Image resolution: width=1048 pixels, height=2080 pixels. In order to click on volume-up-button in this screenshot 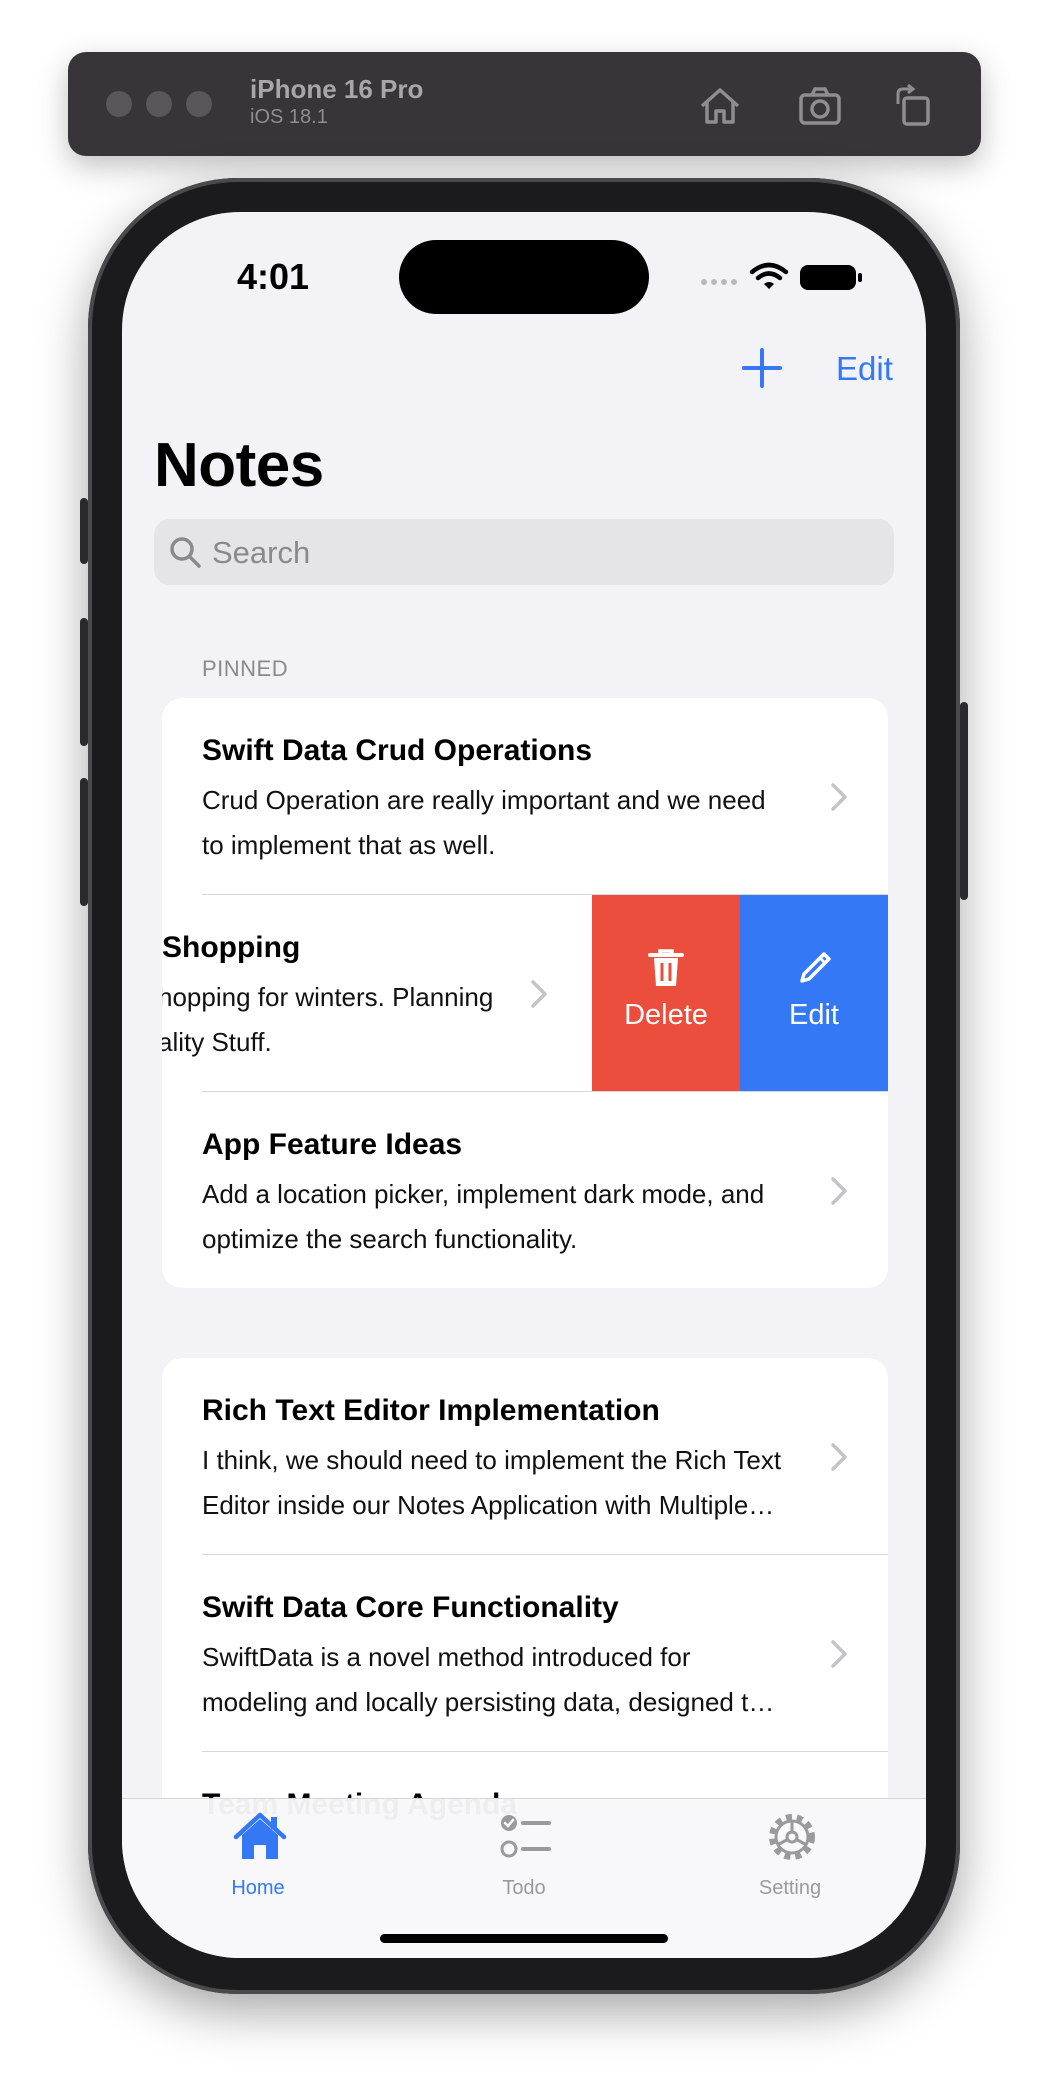, I will do `click(84, 682)`.